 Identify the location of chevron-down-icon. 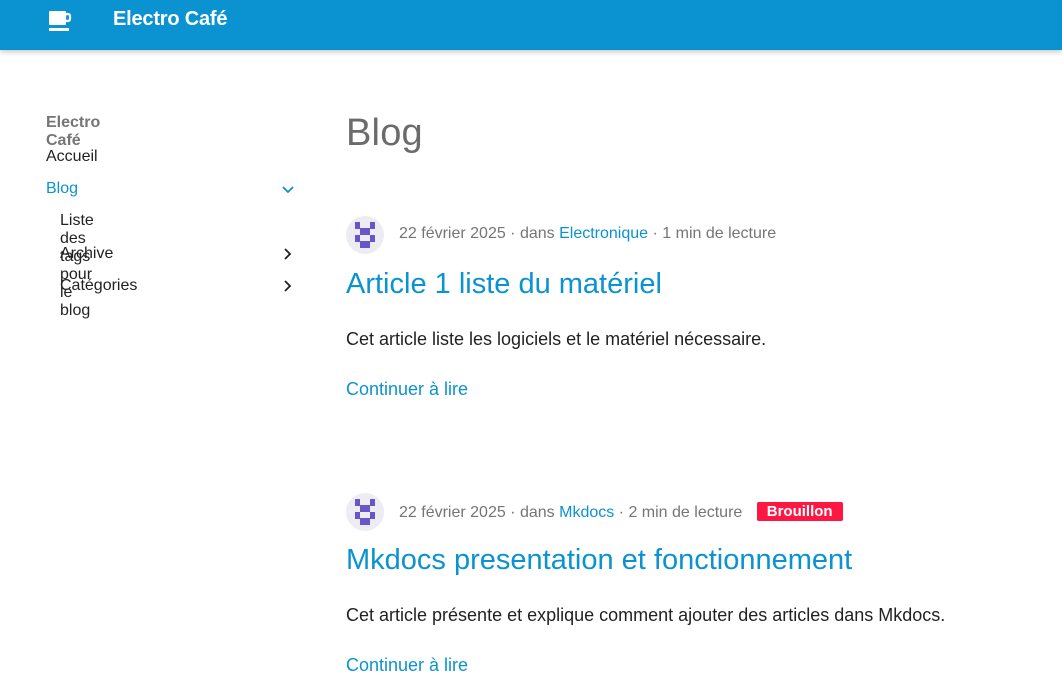
(288, 190).